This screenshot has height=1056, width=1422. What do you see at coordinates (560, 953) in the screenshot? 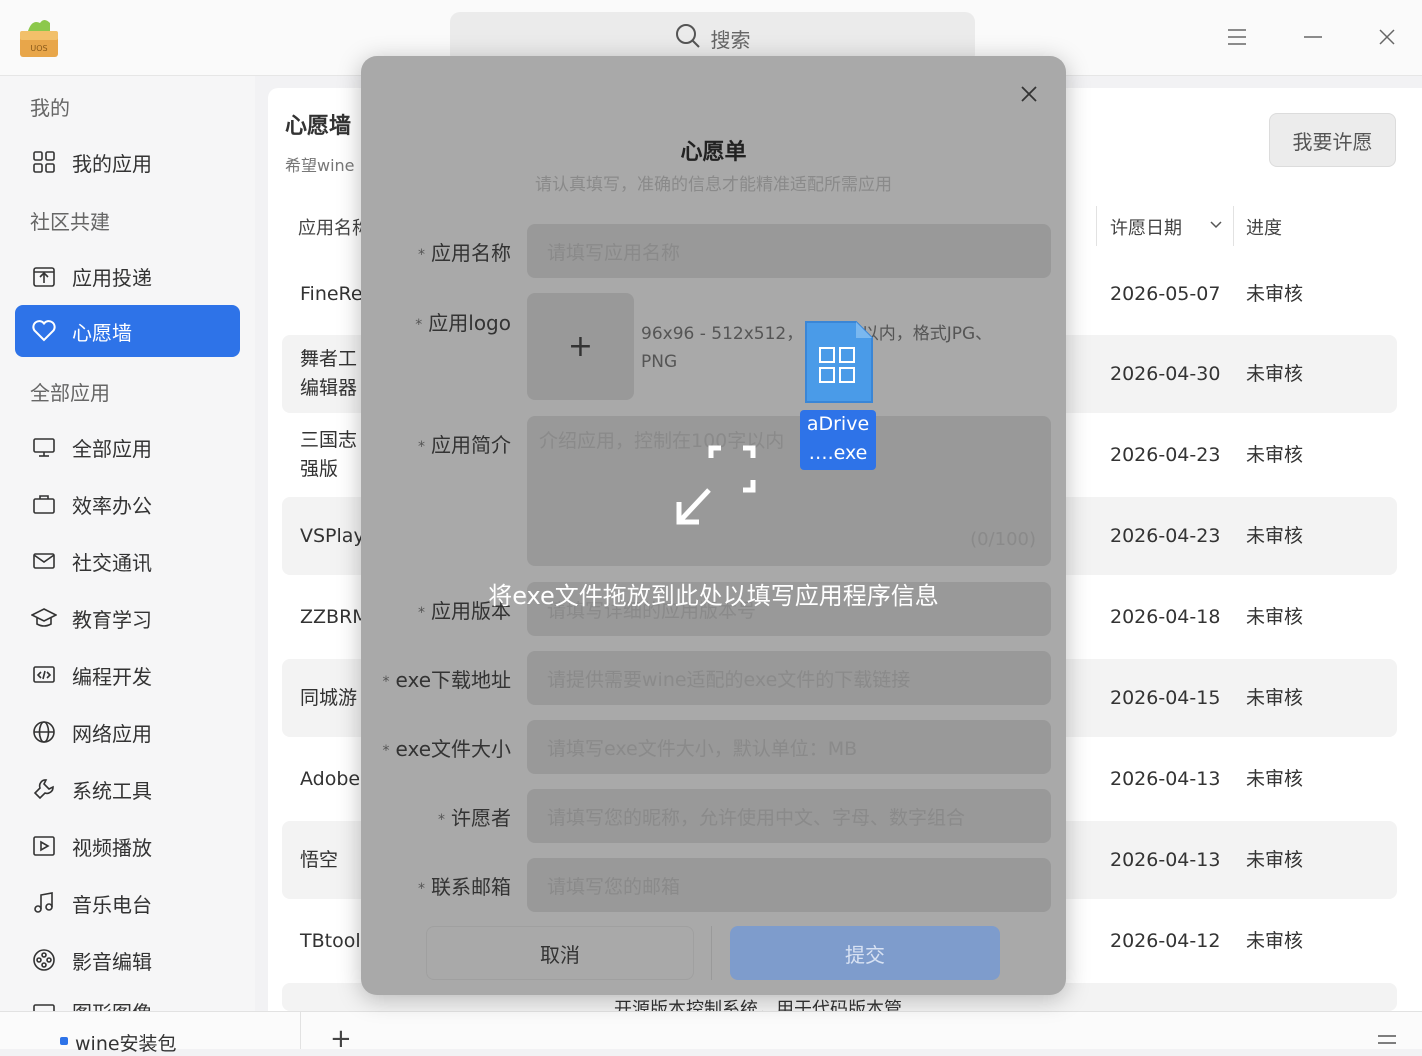
I see `cancel-button: 取消` at bounding box center [560, 953].